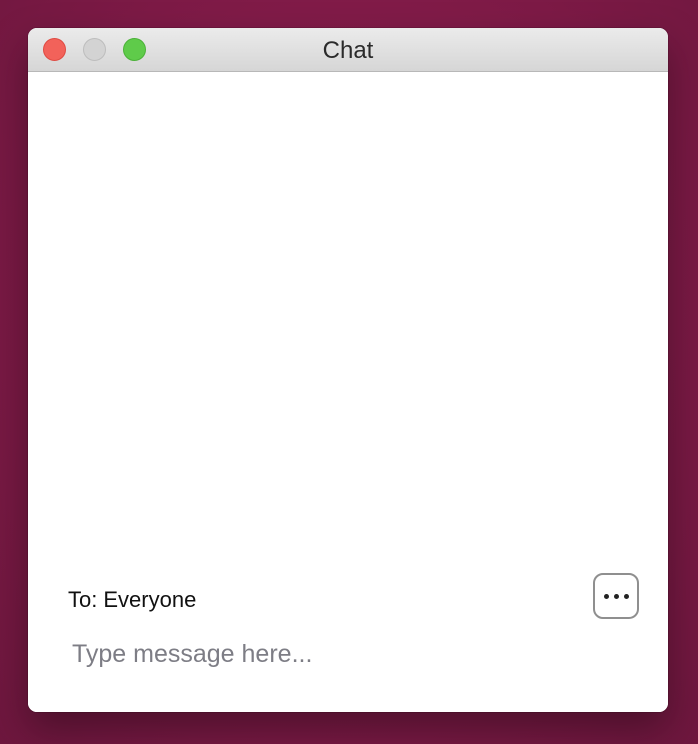 The image size is (698, 744). What do you see at coordinates (83, 599) in the screenshot?
I see `to-label: To:` at bounding box center [83, 599].